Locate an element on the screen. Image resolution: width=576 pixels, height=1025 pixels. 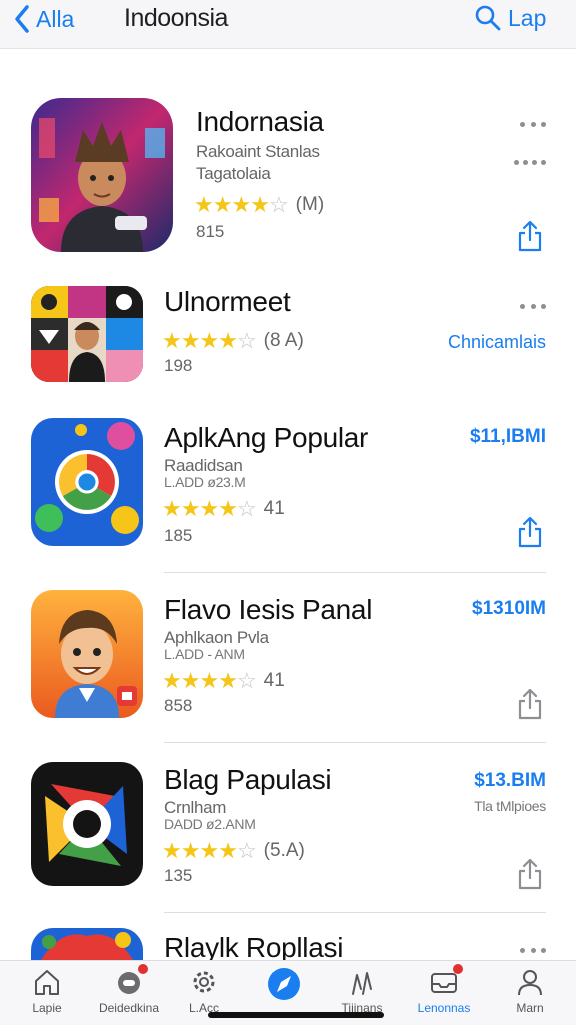
tab-label: Lapie is located at coordinates (47, 1008).